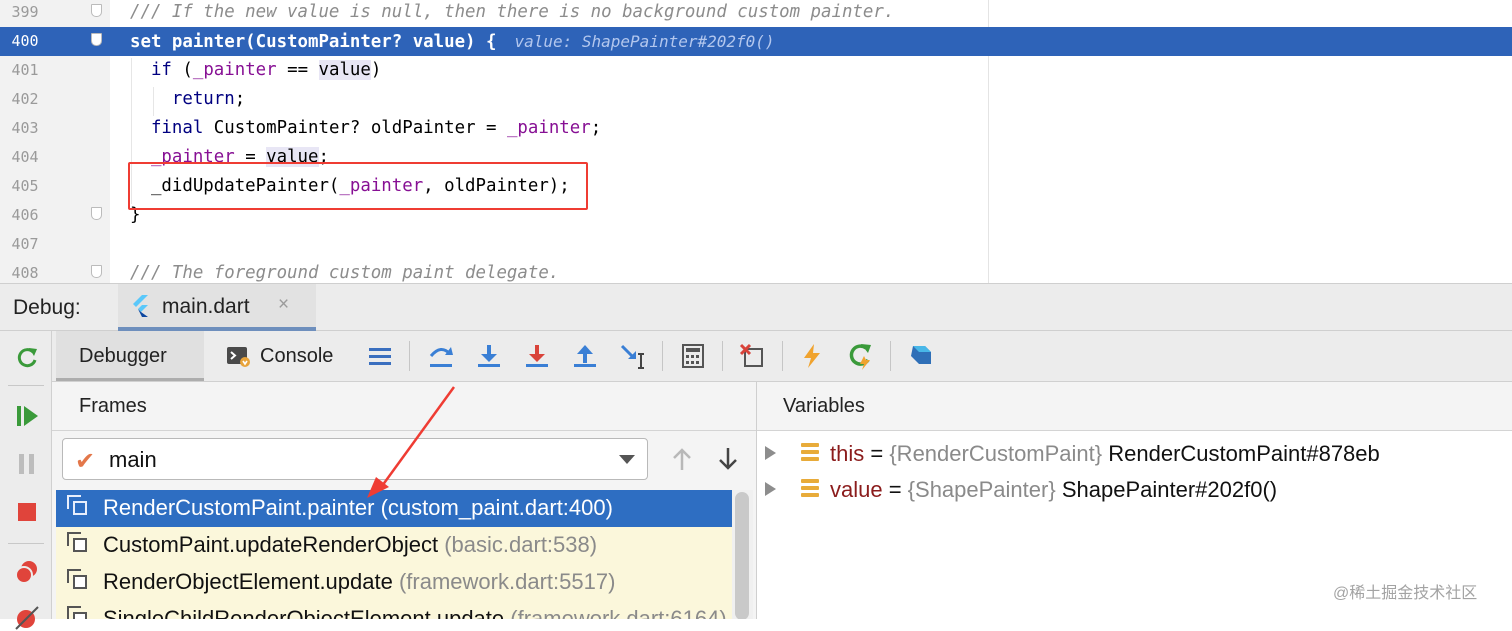  Describe the element at coordinates (25, 128) in the screenshot. I see `line-number: 403` at that location.